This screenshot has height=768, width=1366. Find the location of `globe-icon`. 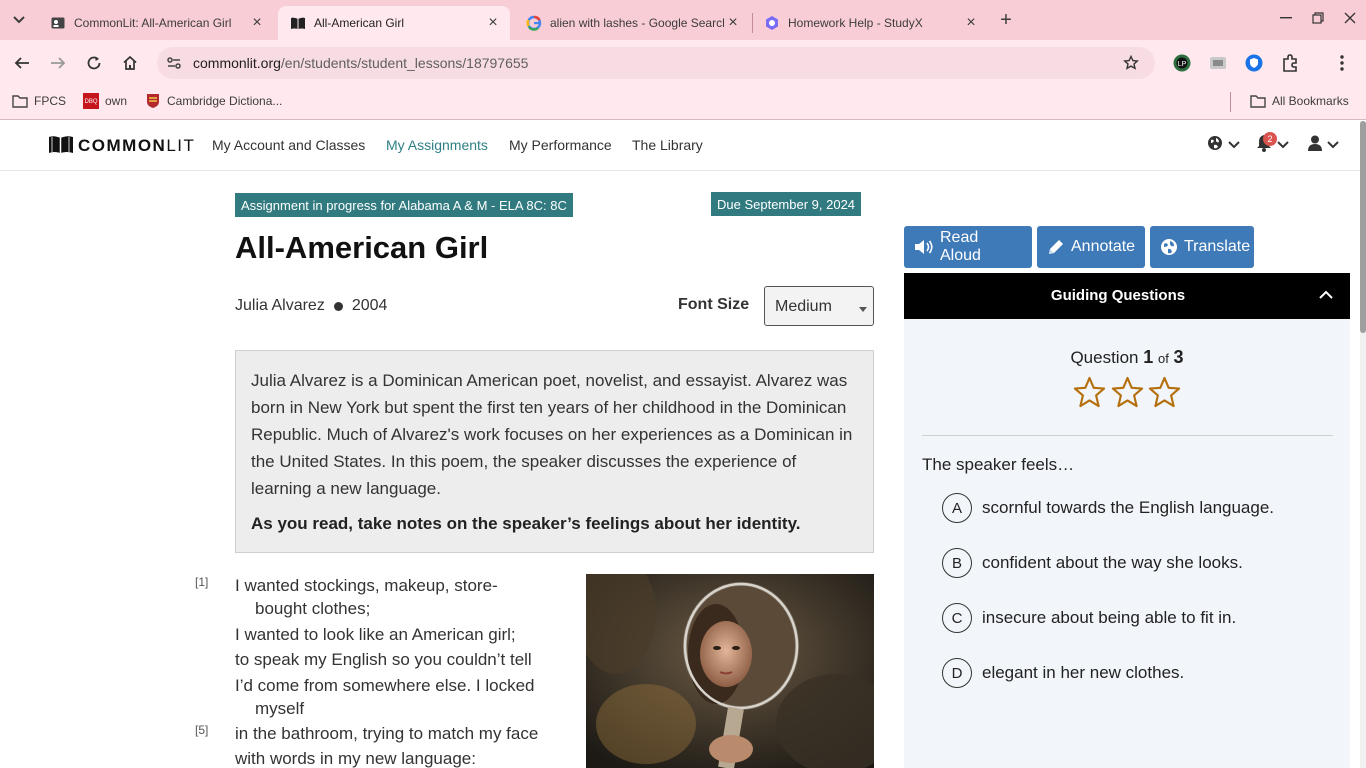

globe-icon is located at coordinates (1215, 145).